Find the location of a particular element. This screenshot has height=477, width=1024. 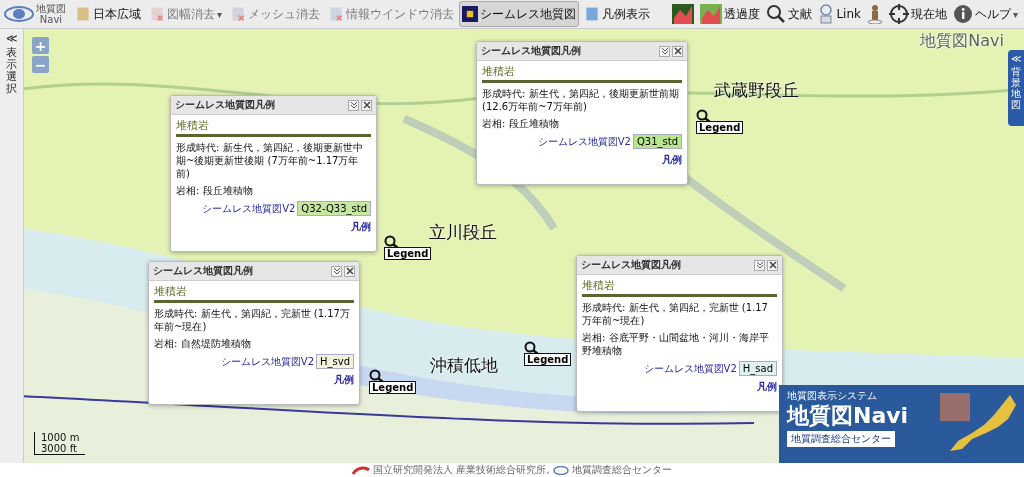

lithology-text: 岩相: 自然堤防堆積物 is located at coordinates (203, 343).